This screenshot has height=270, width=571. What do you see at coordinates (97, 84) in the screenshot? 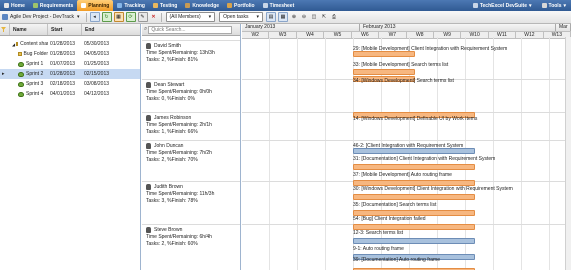
I see `tree-end-cell: 03/08/2013` at bounding box center [97, 84].